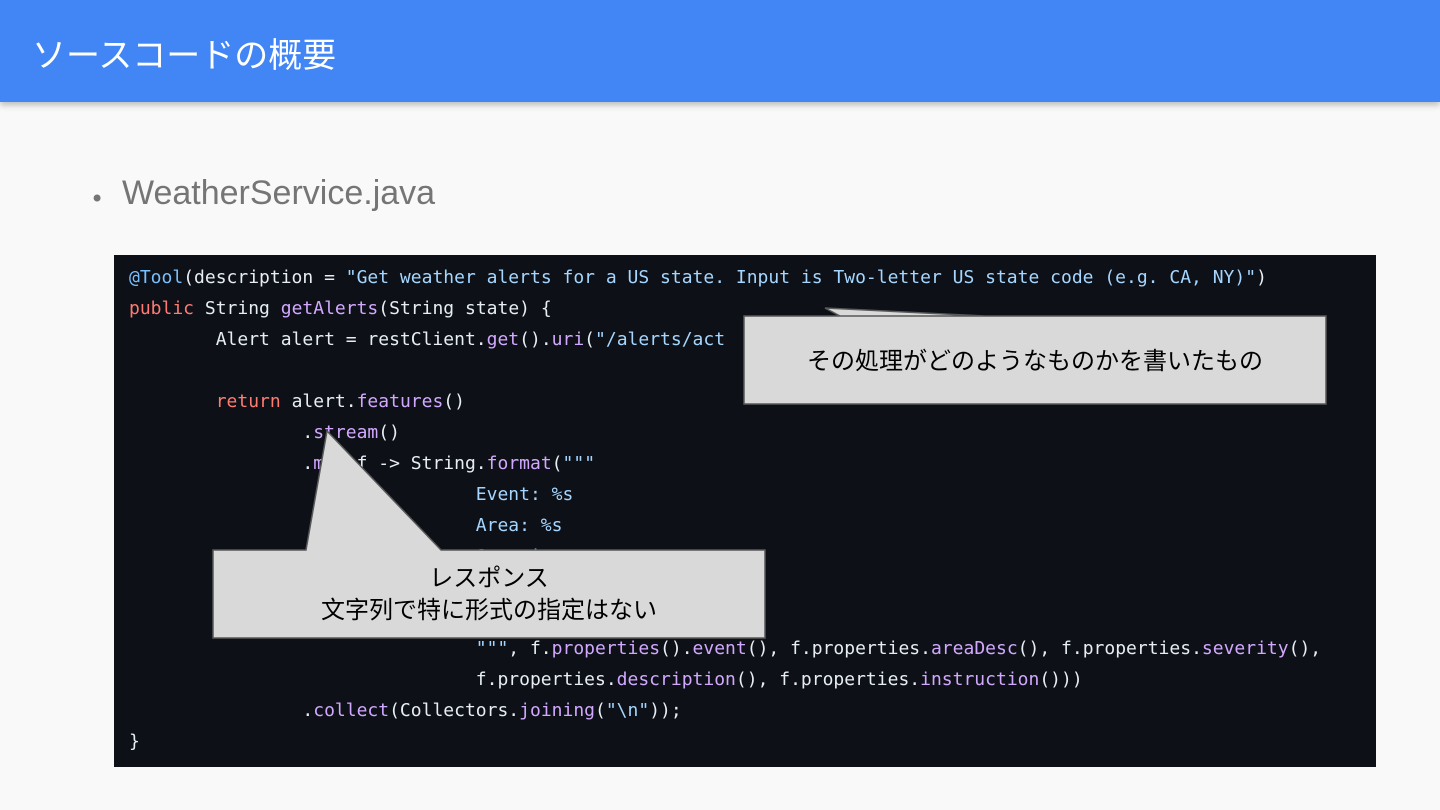  I want to click on code-token: getAlerts, so click(329, 308).